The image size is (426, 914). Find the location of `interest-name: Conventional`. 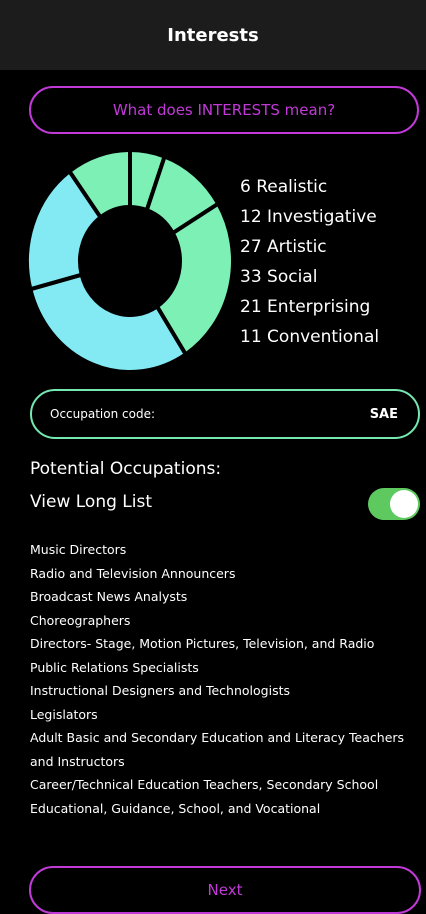

interest-name: Conventional is located at coordinates (323, 337).